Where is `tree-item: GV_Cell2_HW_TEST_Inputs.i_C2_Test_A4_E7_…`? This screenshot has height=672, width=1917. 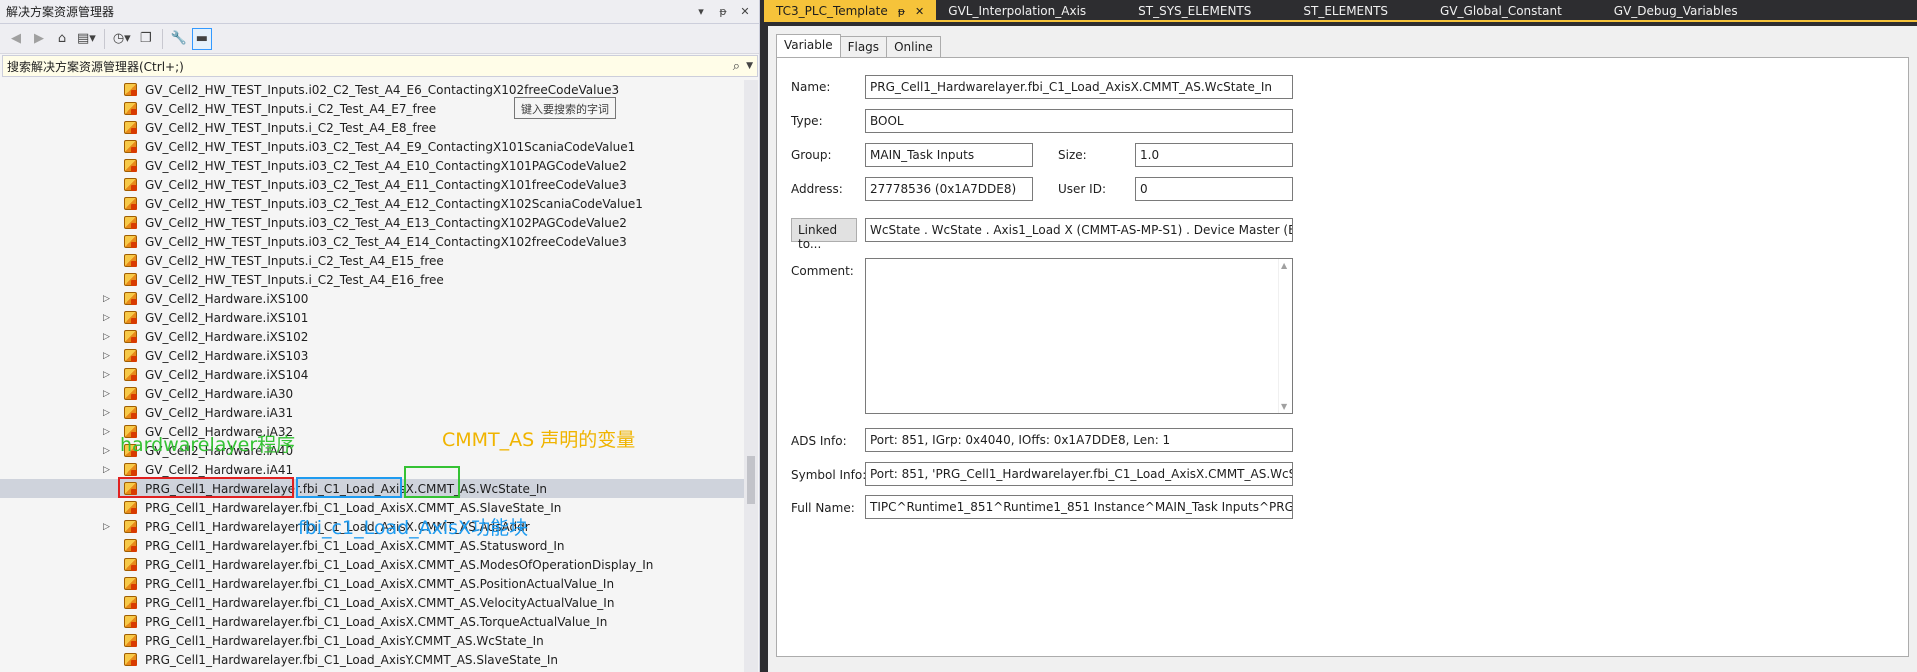
tree-item: GV_Cell2_HW_TEST_Inputs.i_C2_Test_A4_E7_… is located at coordinates (372, 108).